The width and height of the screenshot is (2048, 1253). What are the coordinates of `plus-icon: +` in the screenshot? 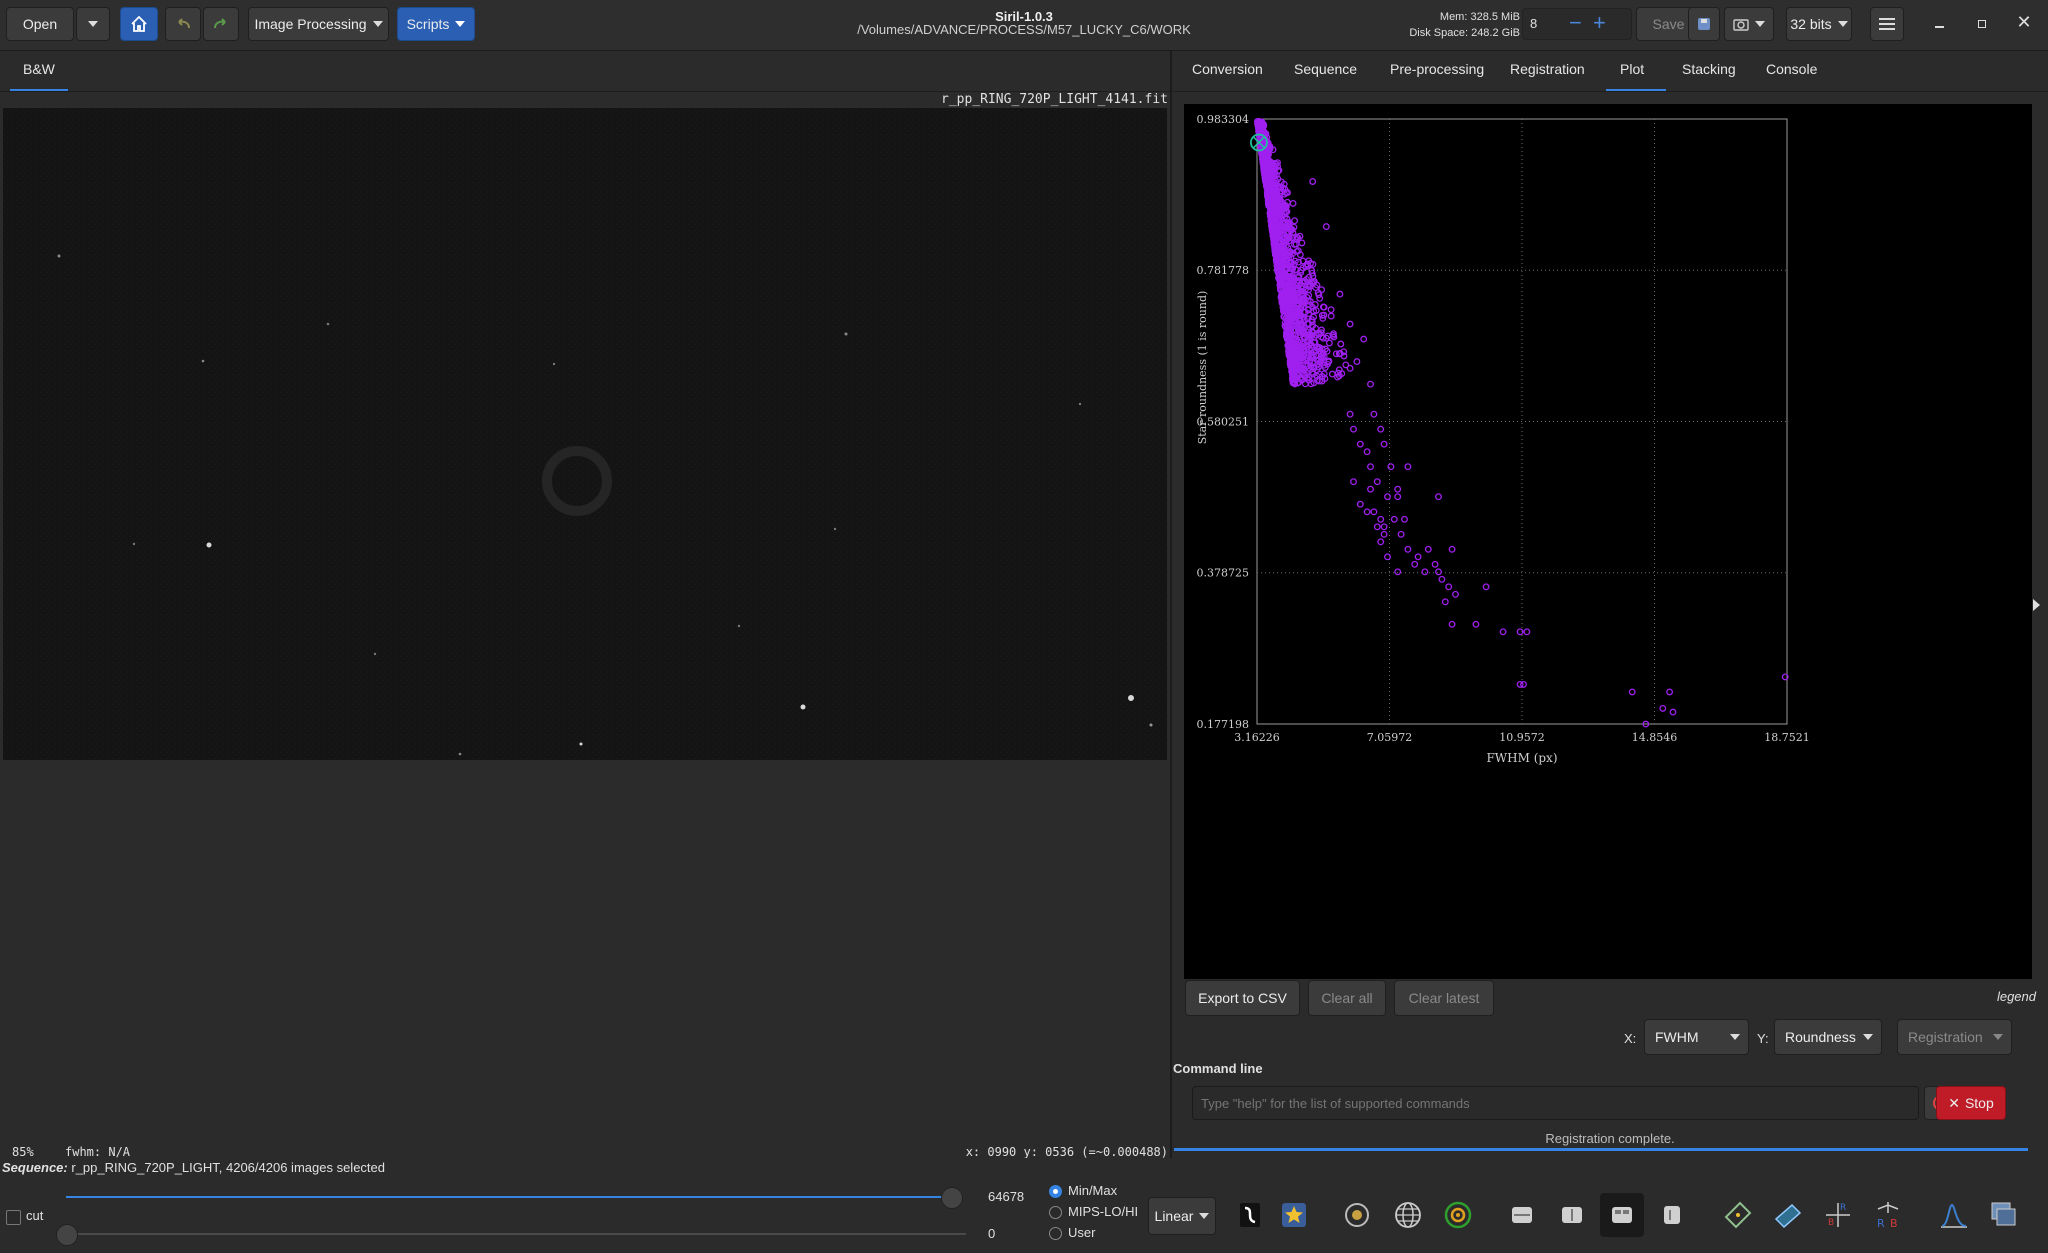 It's located at (1599, 23).